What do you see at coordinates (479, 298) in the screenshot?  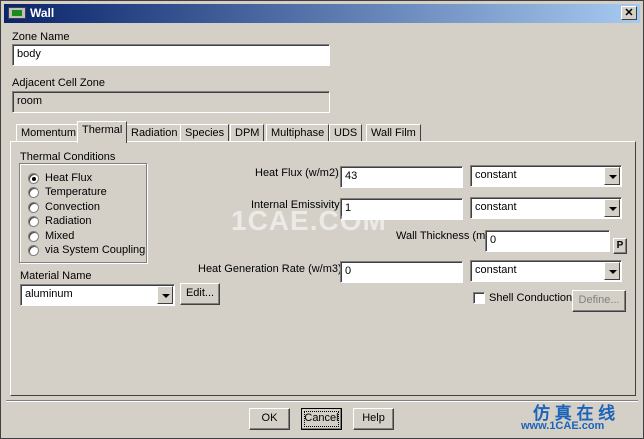 I see `shell-conduction-checkbox` at bounding box center [479, 298].